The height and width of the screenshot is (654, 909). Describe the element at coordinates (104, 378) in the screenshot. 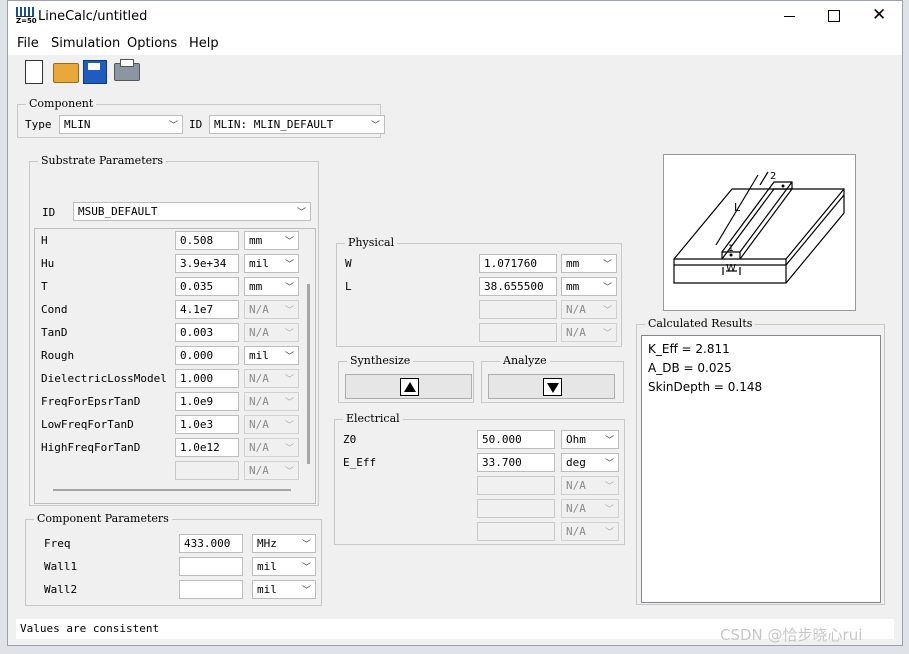

I see `substrate-param-label: DielectricLossModel` at that location.